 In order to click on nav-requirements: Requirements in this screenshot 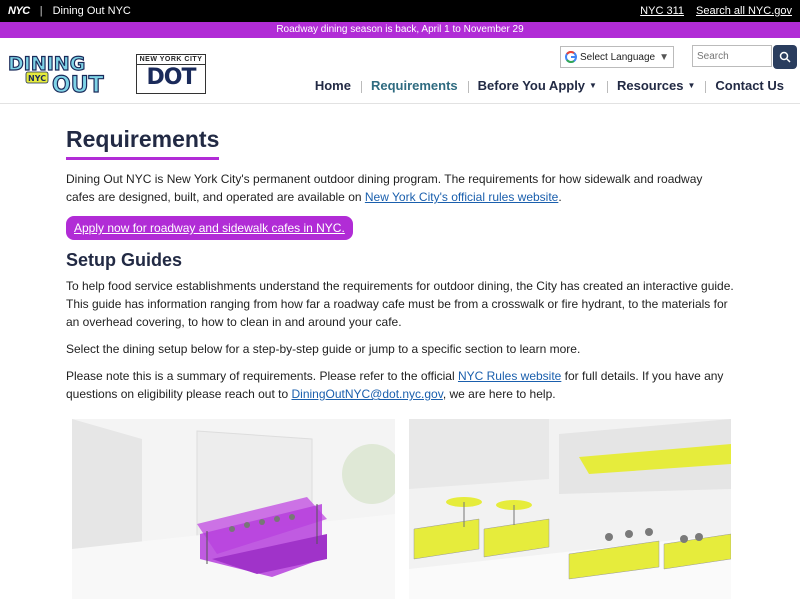, I will do `click(414, 85)`.